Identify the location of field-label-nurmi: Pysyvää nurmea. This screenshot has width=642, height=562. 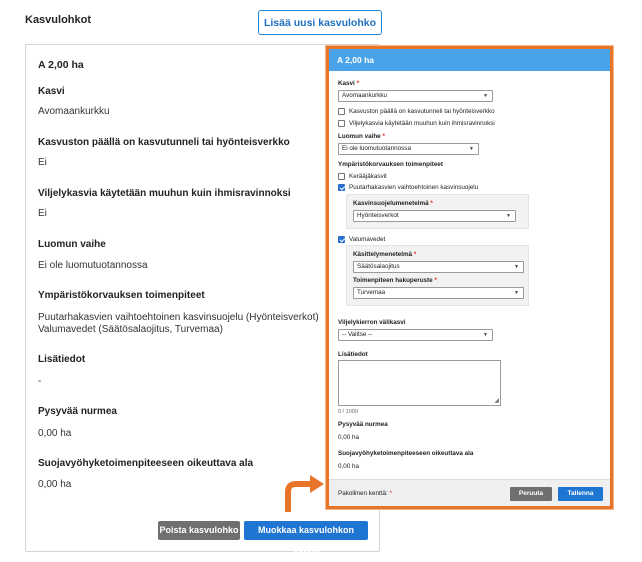
(77, 411).